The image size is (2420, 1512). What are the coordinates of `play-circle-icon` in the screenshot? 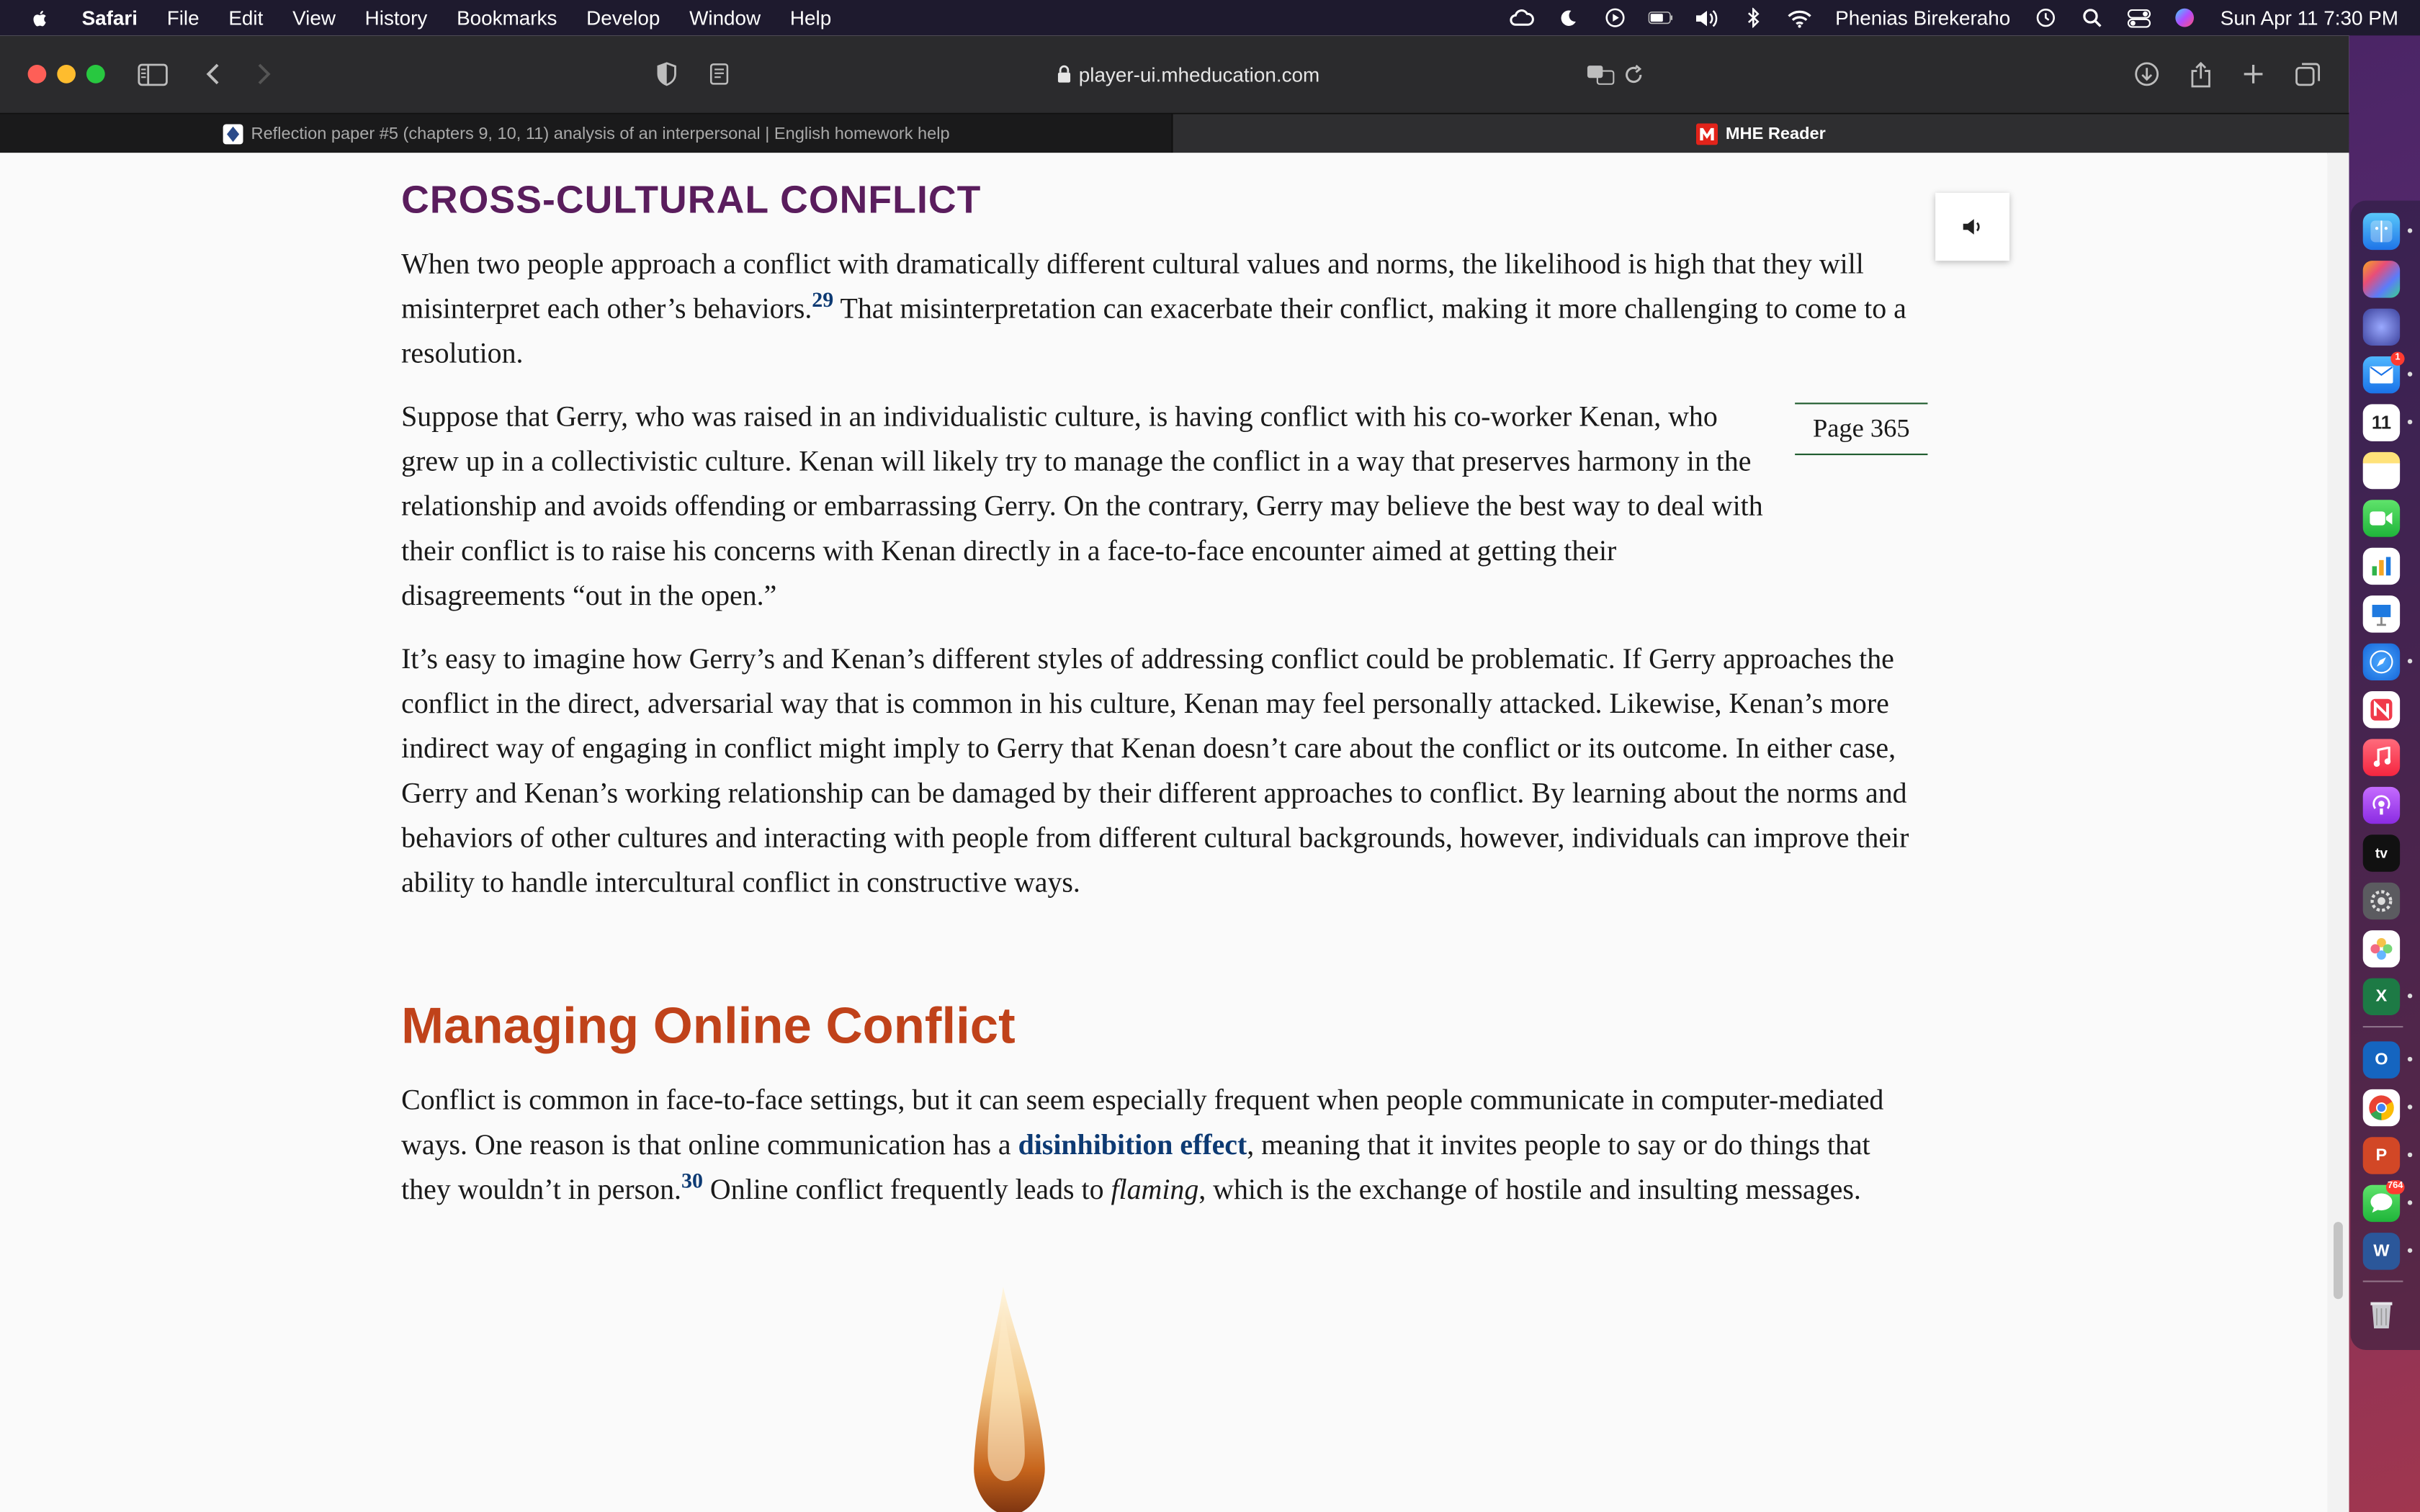 It's located at (1615, 18).